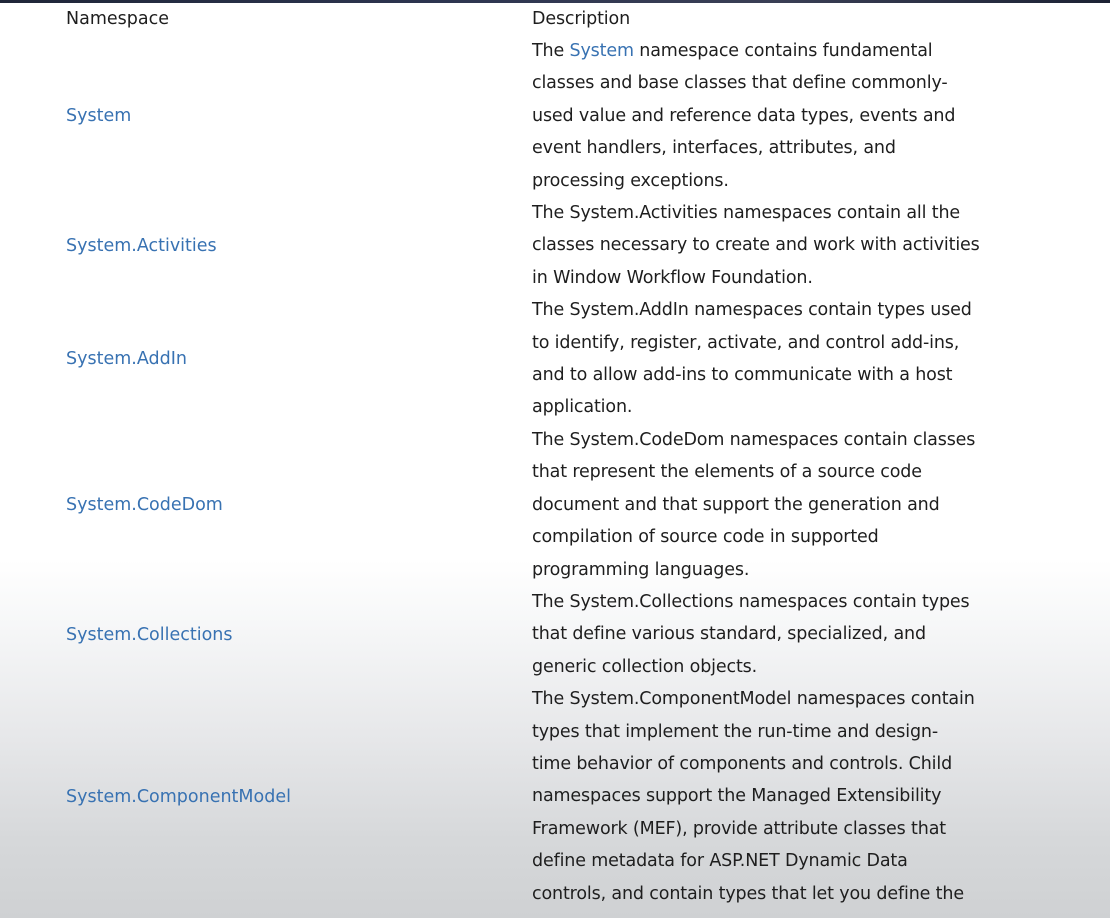 The width and height of the screenshot is (1110, 918). I want to click on description-column-header: Description, so click(581, 19).